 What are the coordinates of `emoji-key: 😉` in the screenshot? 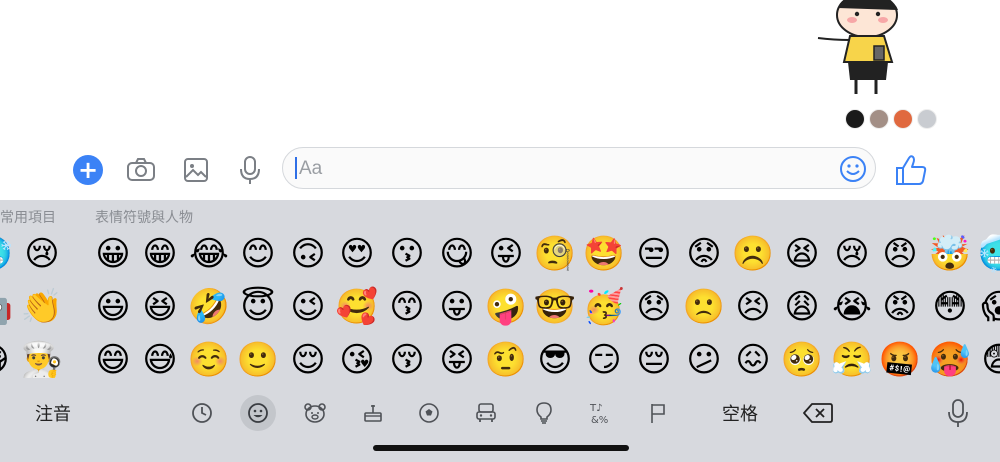 It's located at (308, 307).